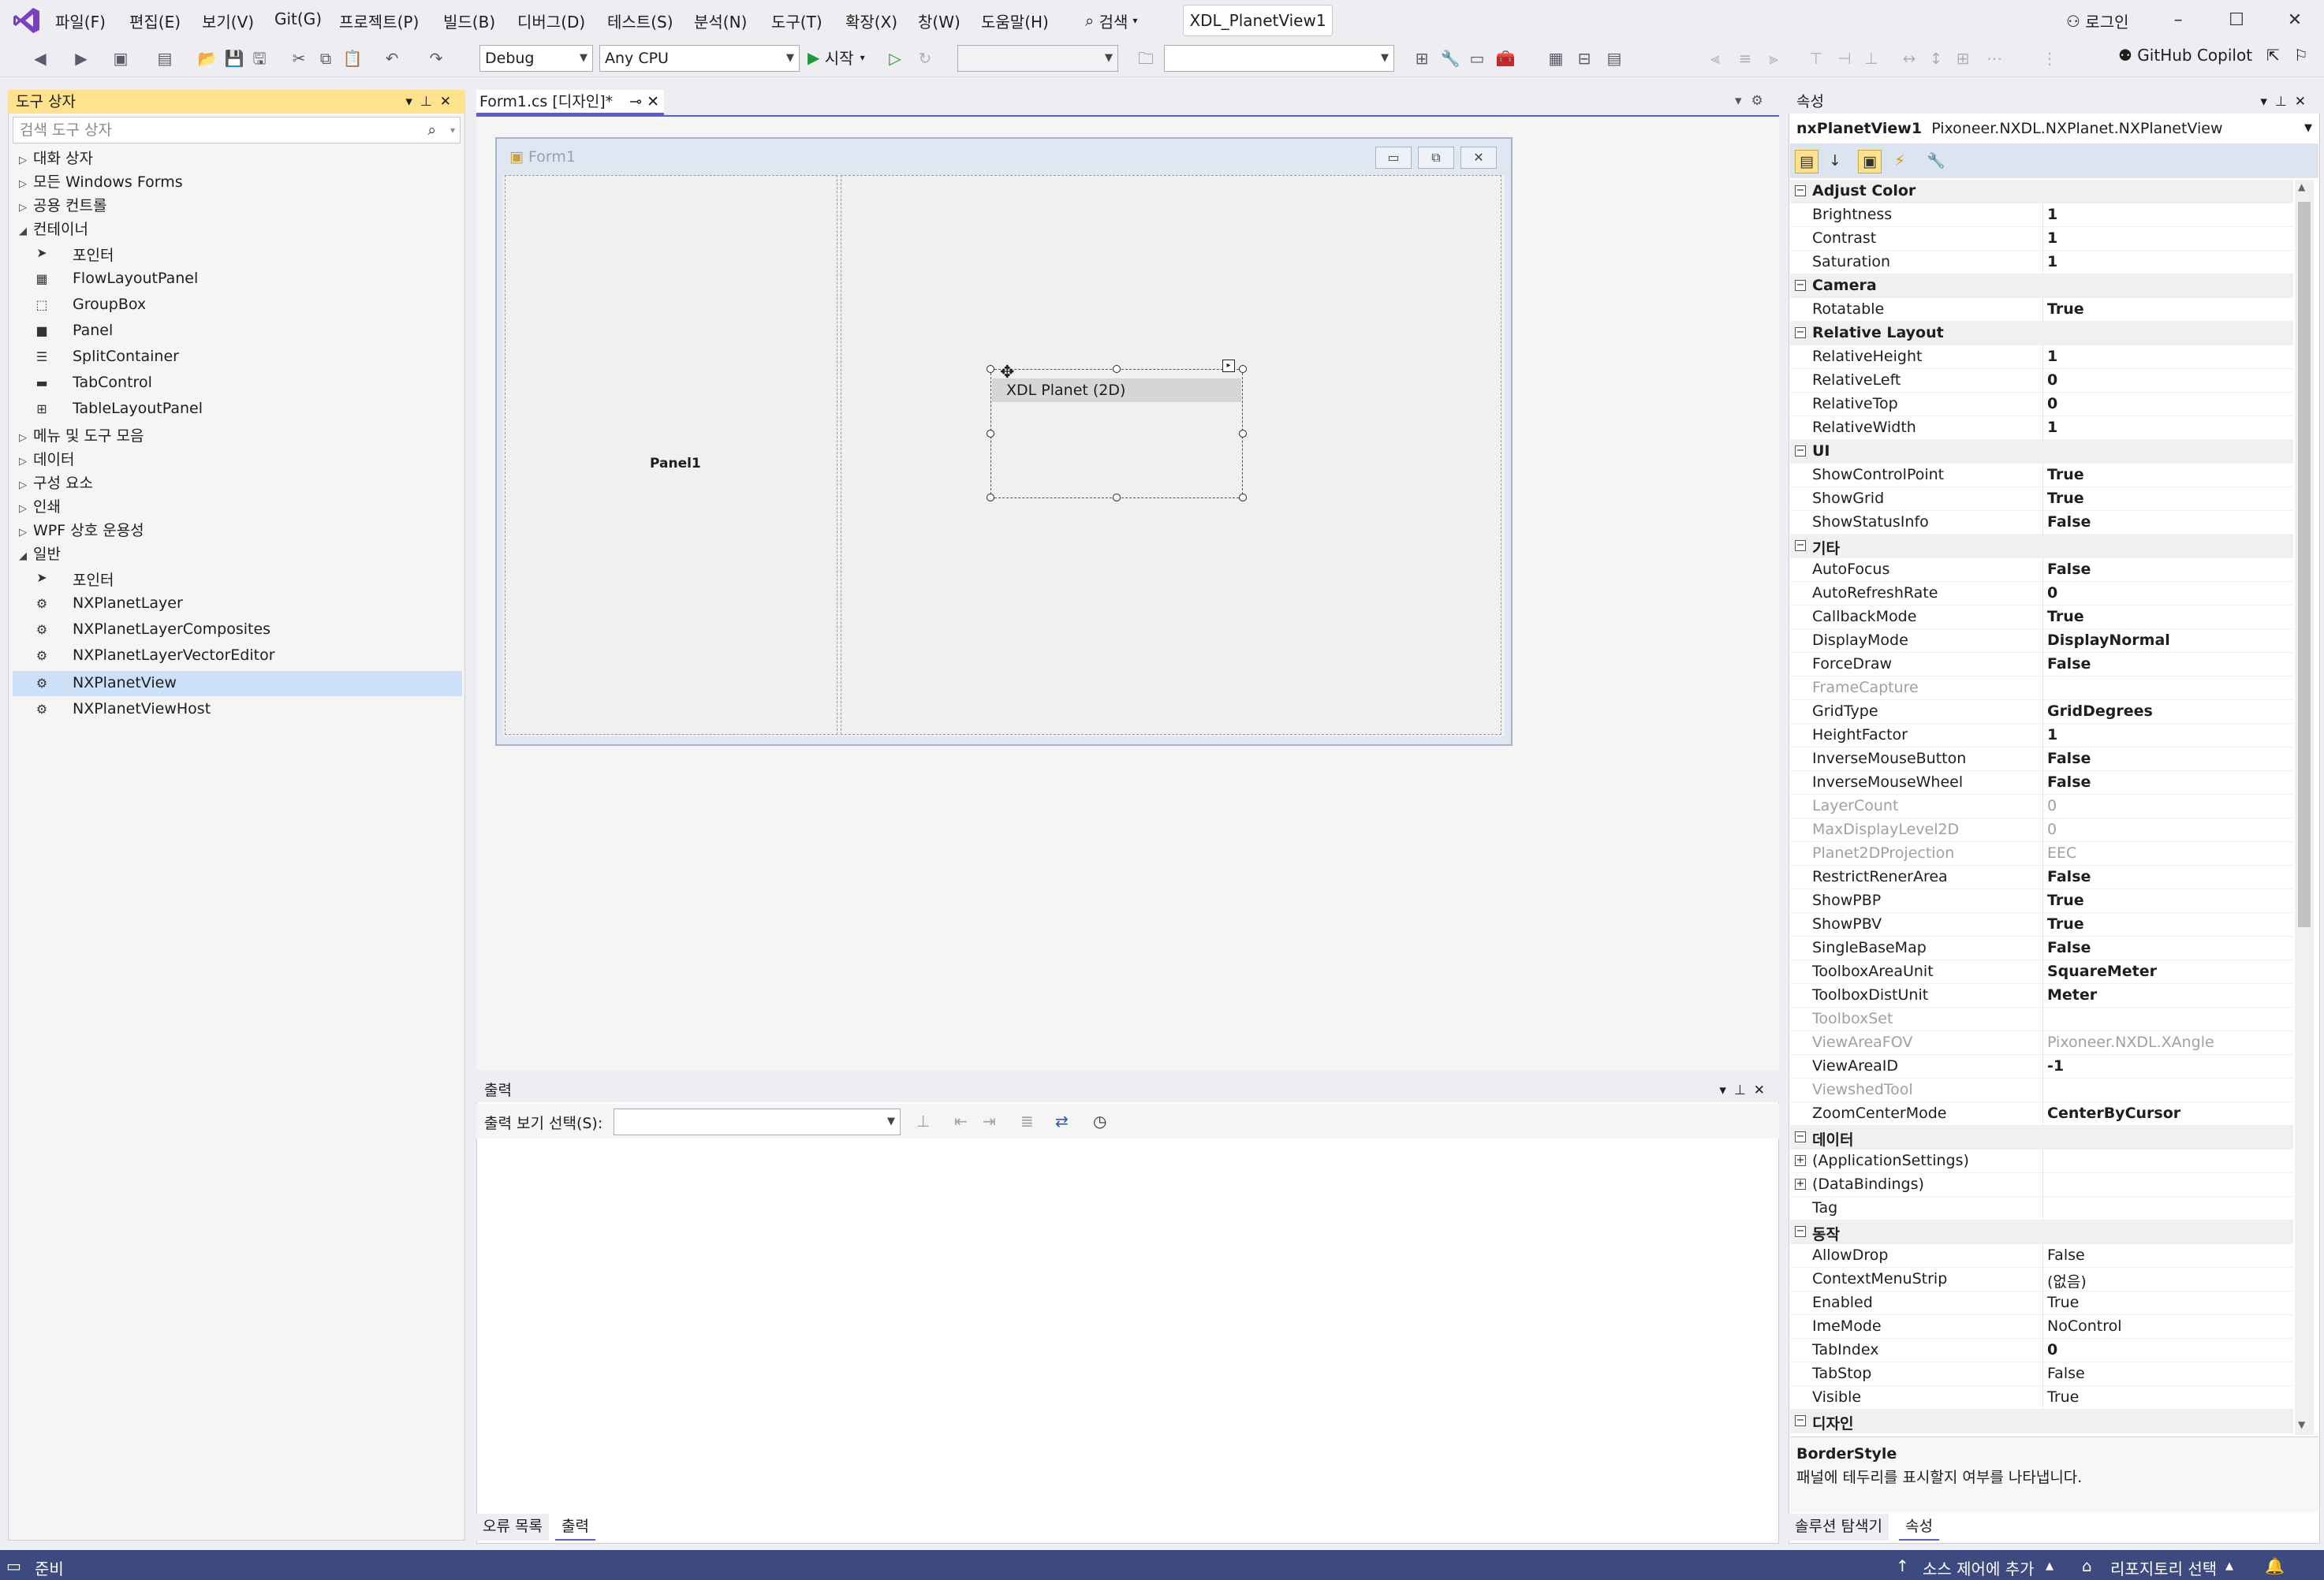 The width and height of the screenshot is (2324, 1580). What do you see at coordinates (2041, 1256) in the screenshot?
I see `property-row: AllowDrop False` at bounding box center [2041, 1256].